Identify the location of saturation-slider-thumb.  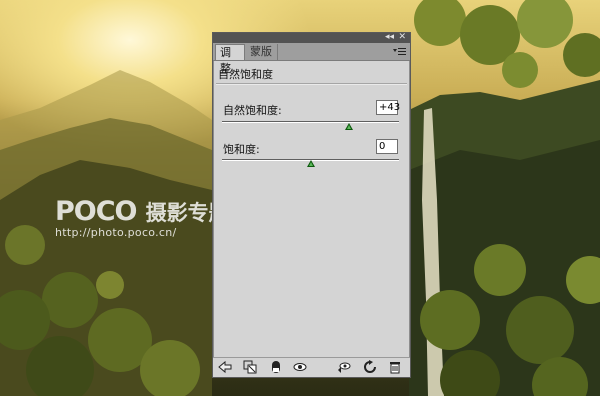
(310, 163).